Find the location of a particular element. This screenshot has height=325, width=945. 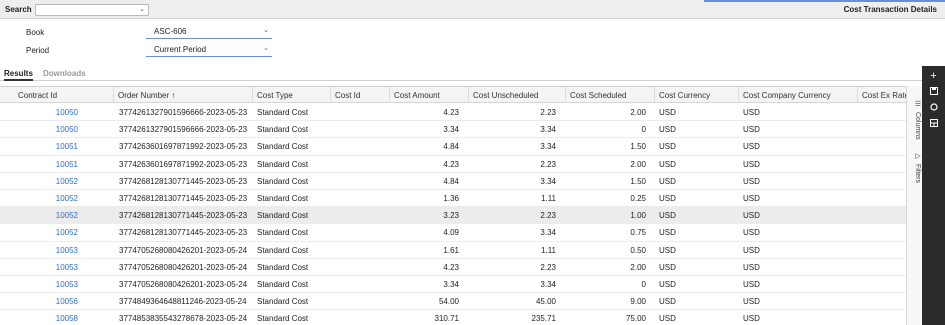

layout-icon is located at coordinates (933, 124).